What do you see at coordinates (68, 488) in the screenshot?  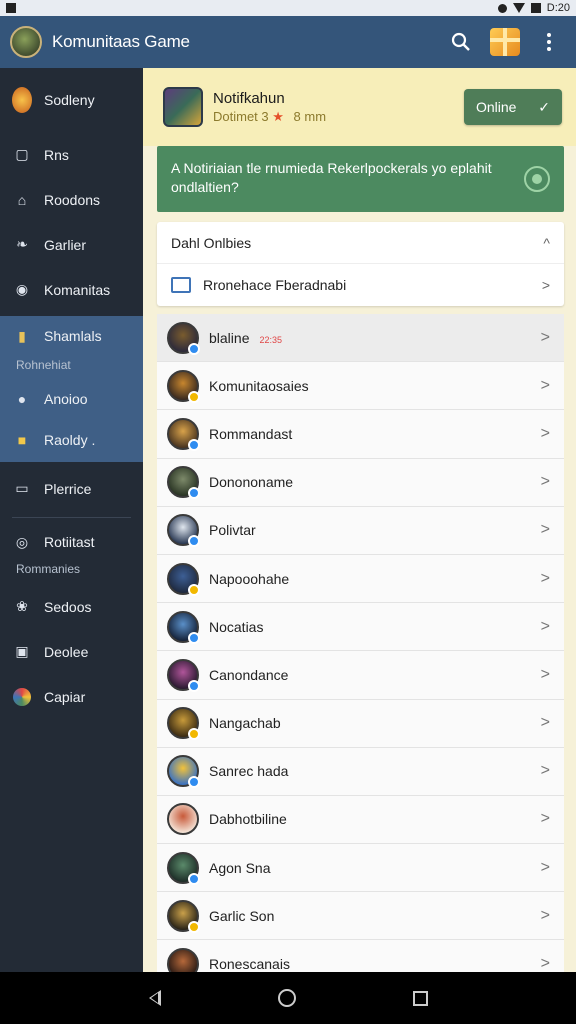 I see `sidebar-item-label: Plerrice` at bounding box center [68, 488].